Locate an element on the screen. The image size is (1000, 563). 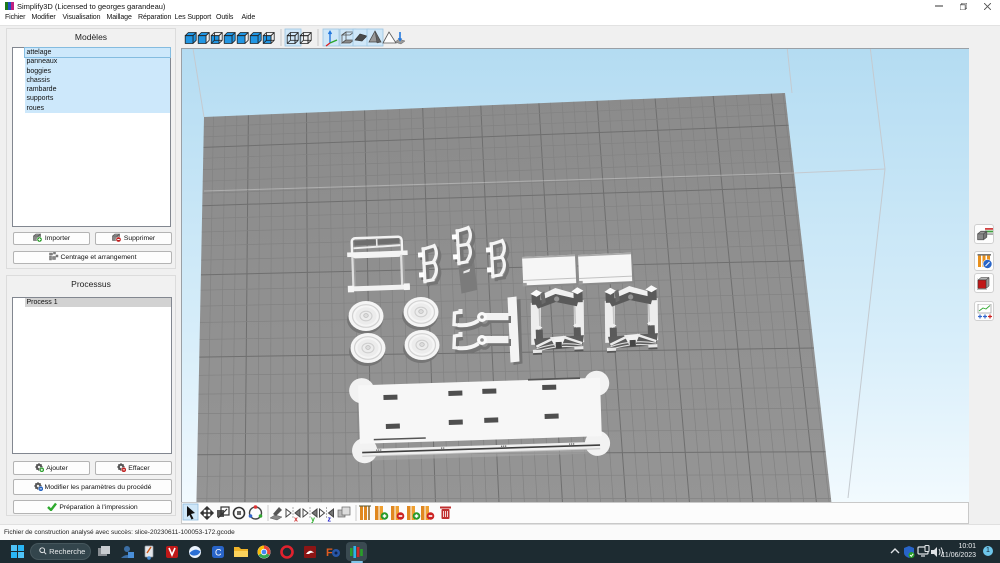
svg-text: x is located at coordinates (296, 520).